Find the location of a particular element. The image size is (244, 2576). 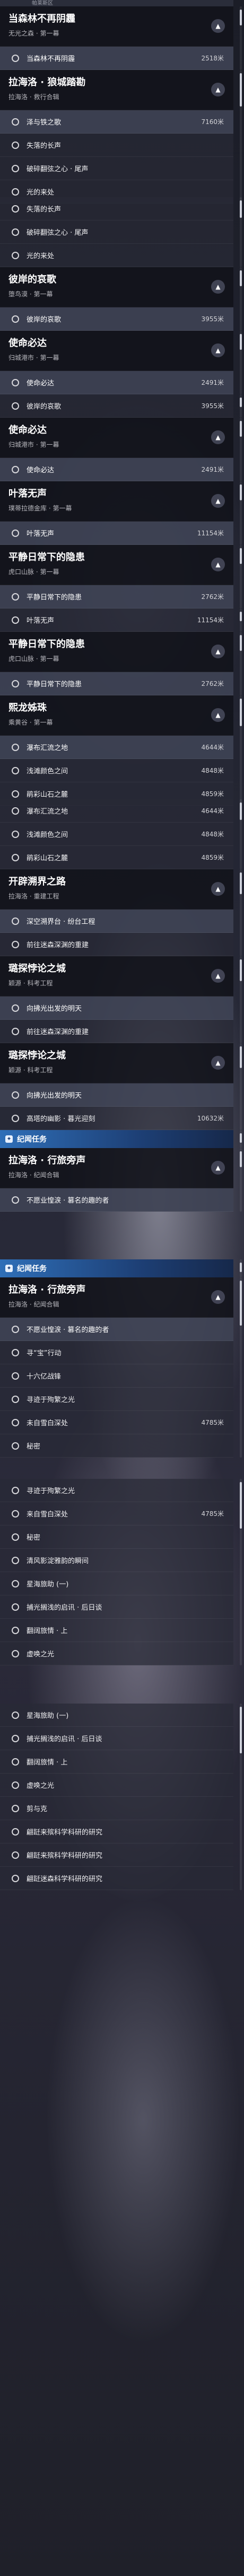

quest-item: 来自雪白深处 4785米 is located at coordinates (117, 1513).